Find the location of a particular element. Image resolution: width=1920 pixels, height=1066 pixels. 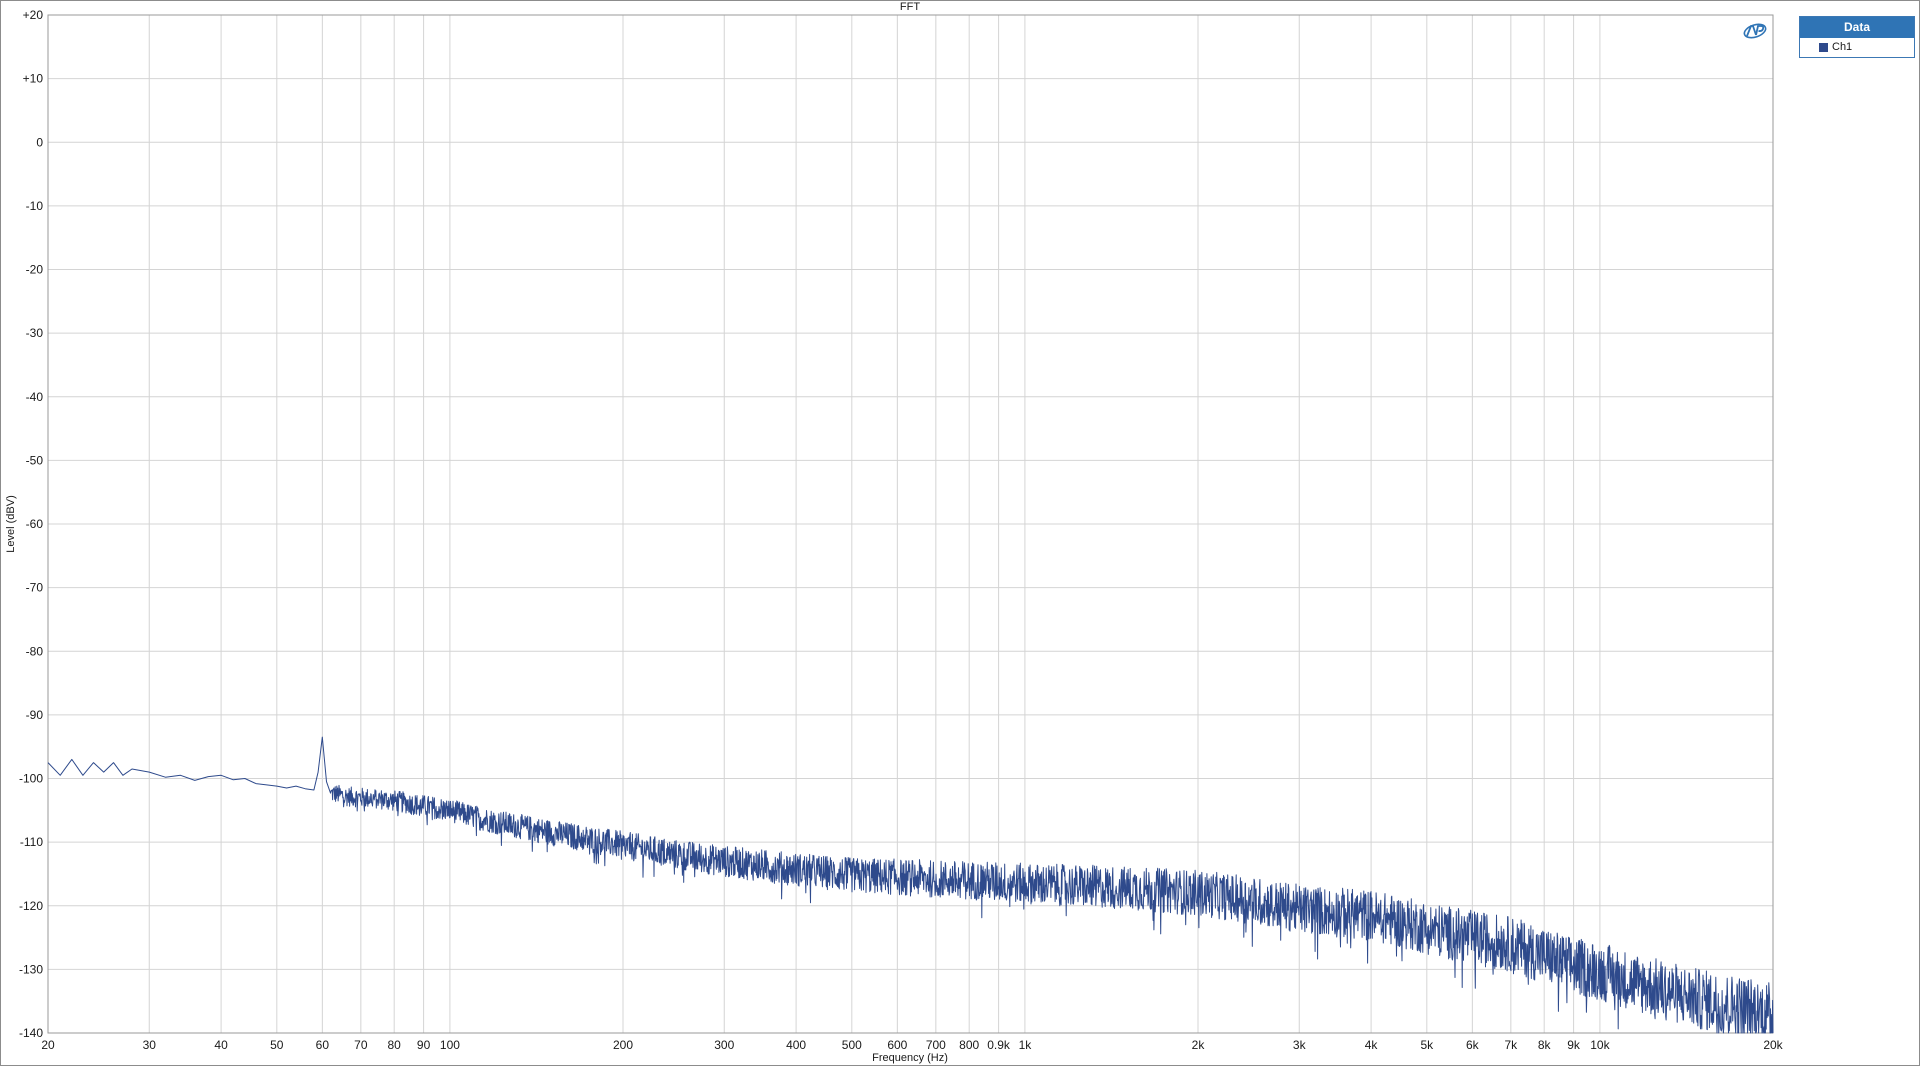

x-tick-label: 600 is located at coordinates (897, 1045).